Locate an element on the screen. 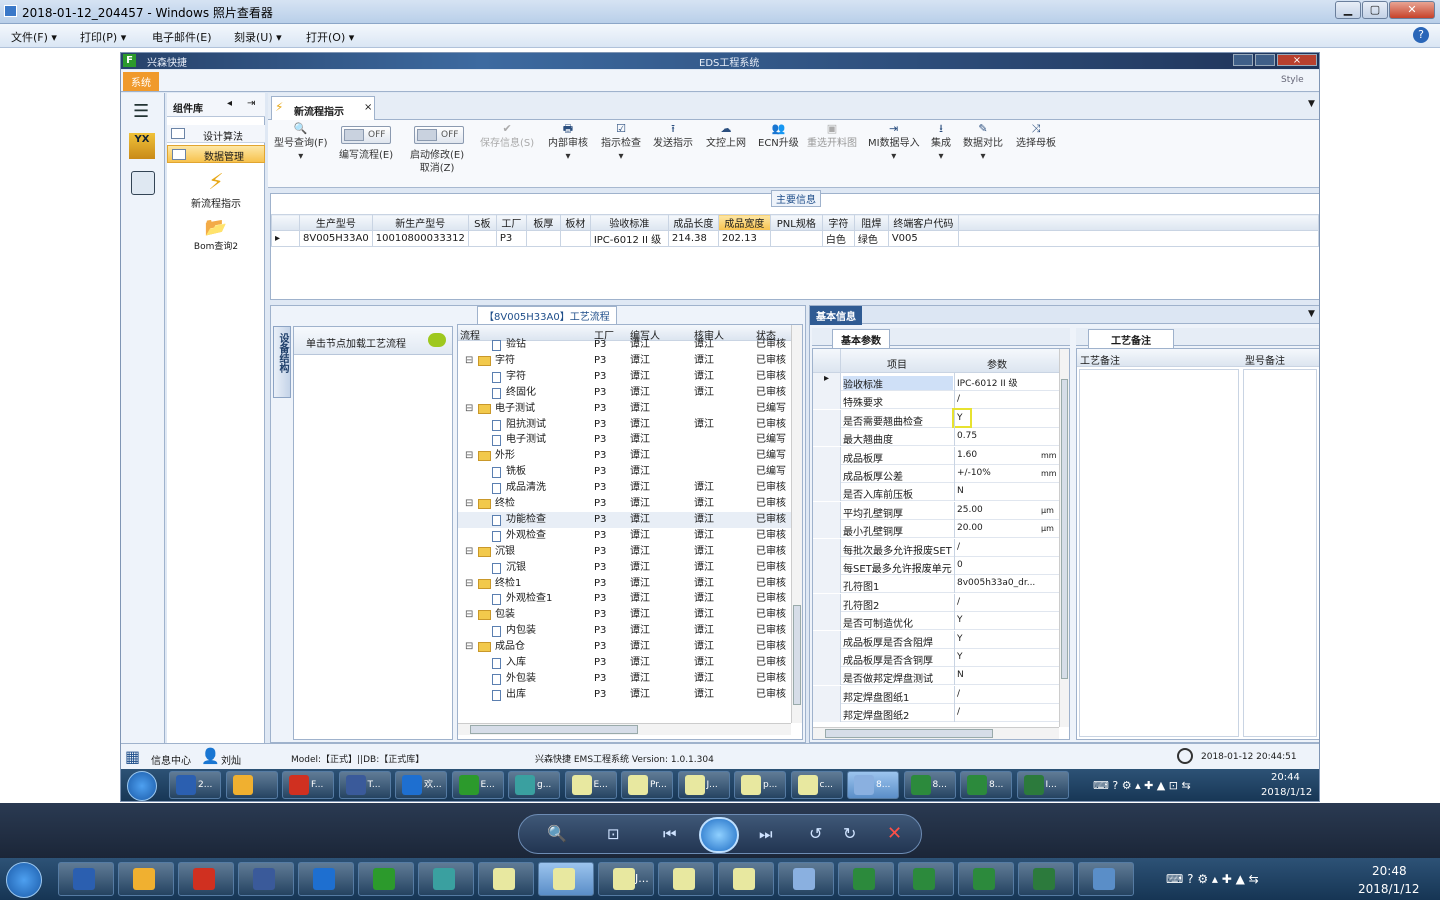 This screenshot has width=1440, height=900. tree-step-row: 字符 P3 谭江 谭江 已审核 is located at coordinates (627, 377).